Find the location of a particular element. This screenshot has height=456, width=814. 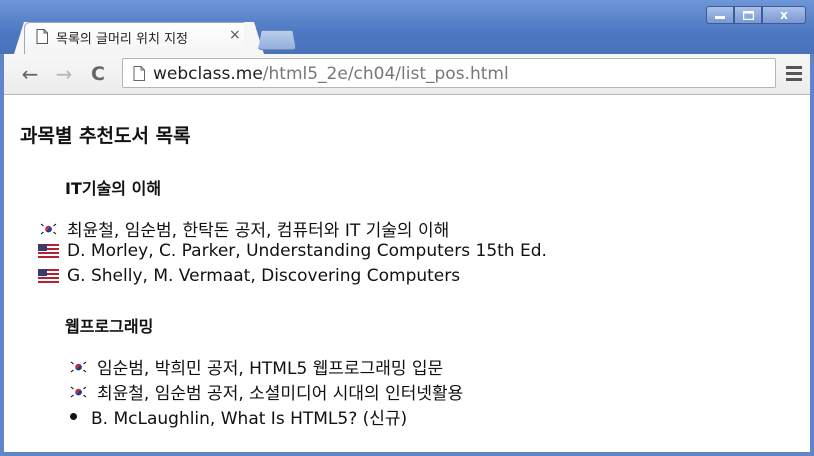

address-bar: webclass.me/html5_2e/ch04/list_pos.html is located at coordinates (449, 73).